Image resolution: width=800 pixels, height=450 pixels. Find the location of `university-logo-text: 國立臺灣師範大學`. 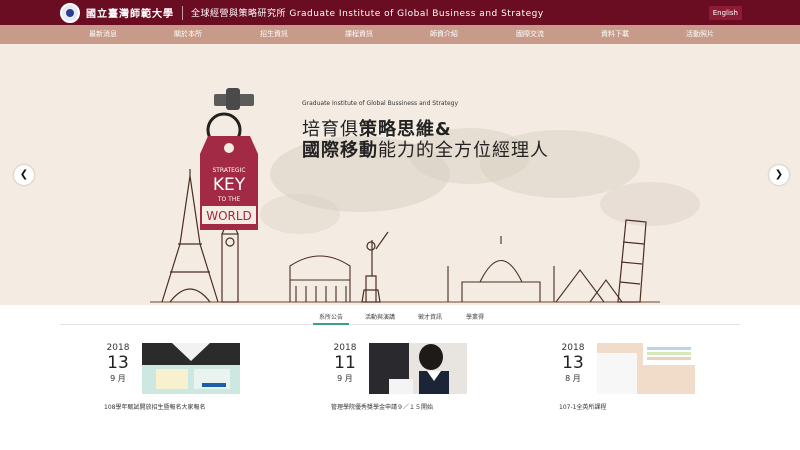

university-logo-text: 國立臺灣師範大學 is located at coordinates (130, 14).